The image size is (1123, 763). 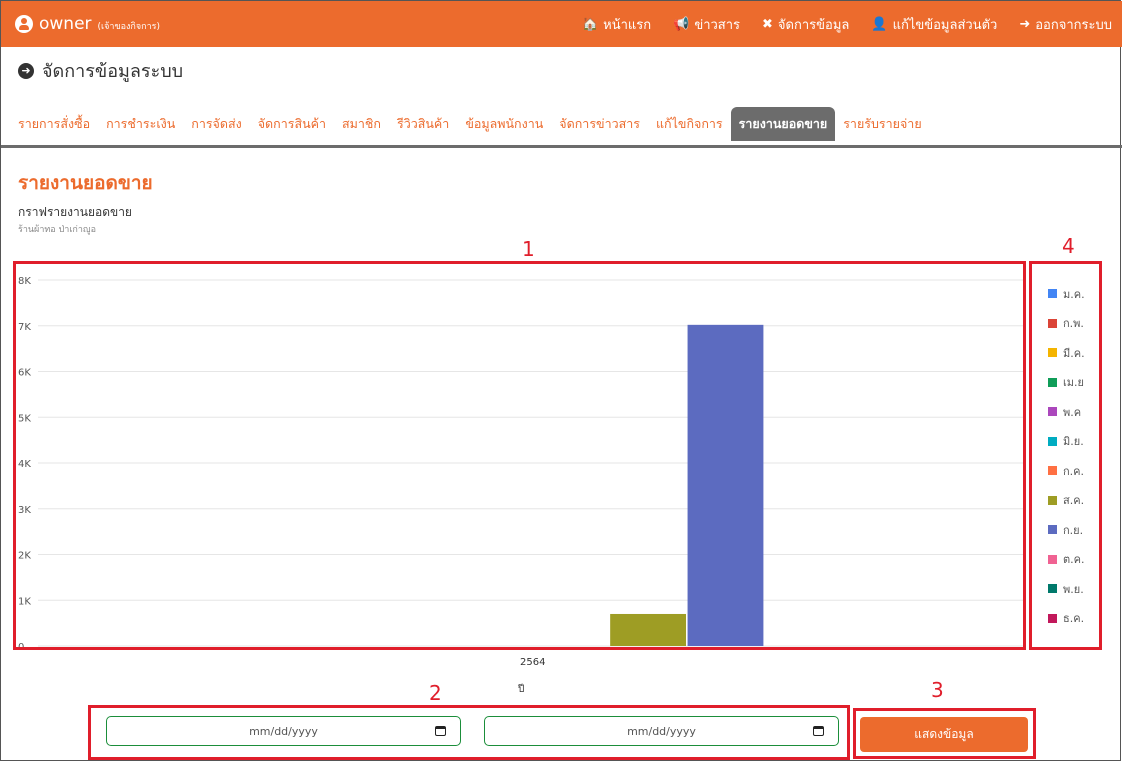 What do you see at coordinates (216, 124) in the screenshot?
I see `tab-item: การจัดส่ง` at bounding box center [216, 124].